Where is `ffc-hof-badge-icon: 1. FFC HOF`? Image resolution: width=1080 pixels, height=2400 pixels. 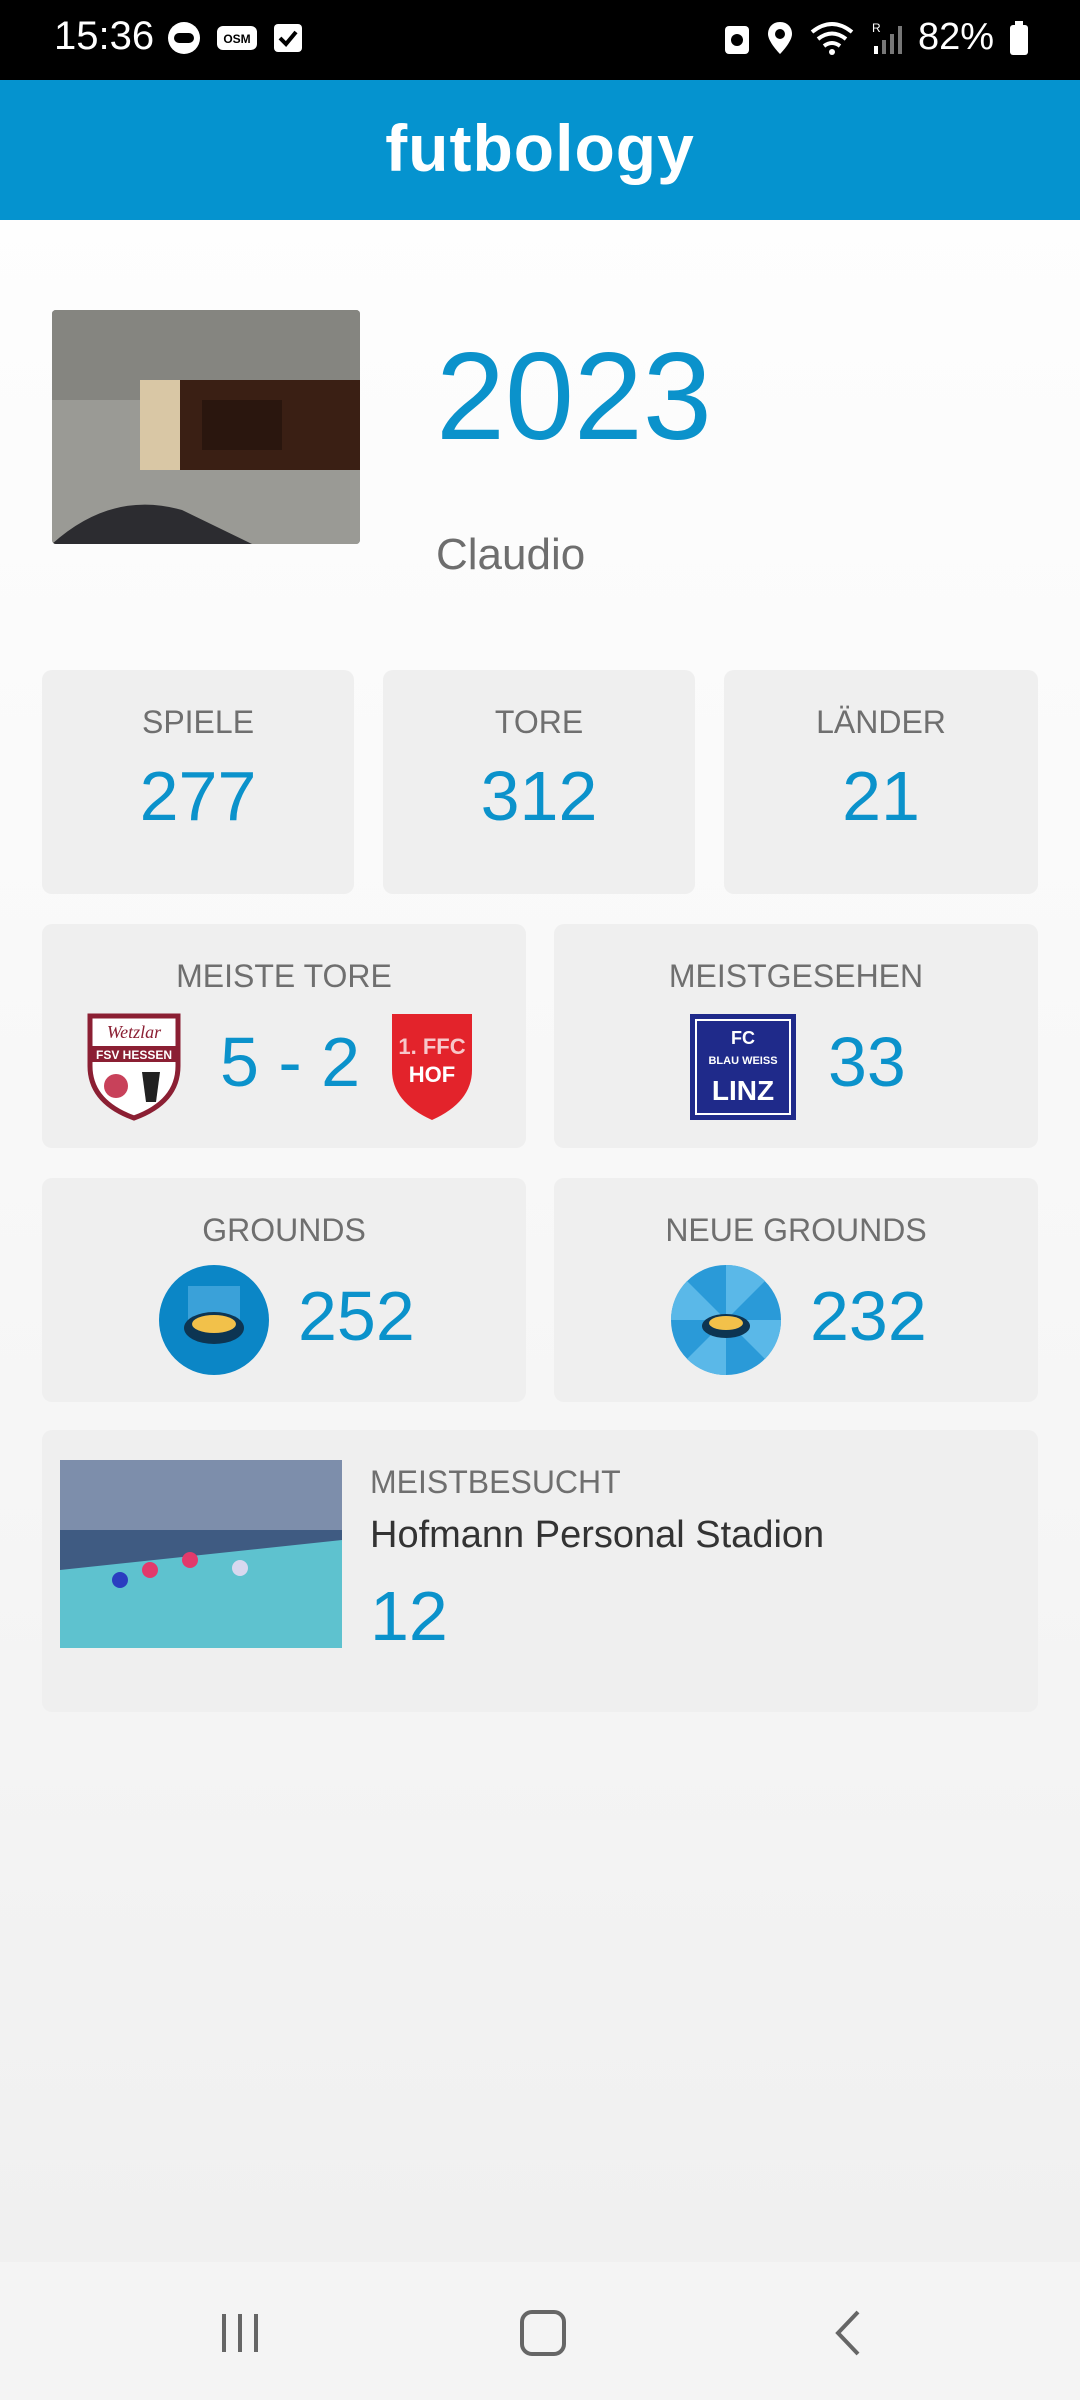
ffc-hof-badge-icon: 1. FFC HOF is located at coordinates (432, 1067).